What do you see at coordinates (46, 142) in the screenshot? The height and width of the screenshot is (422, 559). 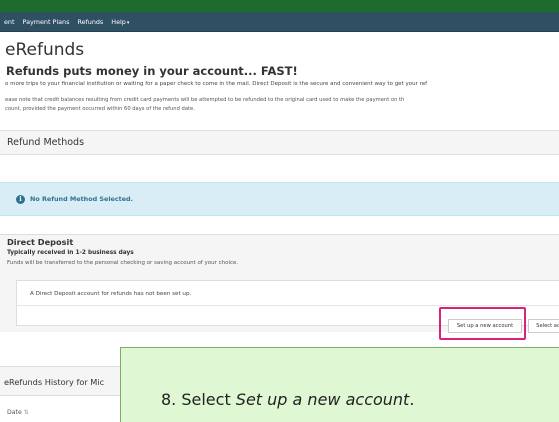 I see `refund-methods-heading: Refund Methods` at bounding box center [46, 142].